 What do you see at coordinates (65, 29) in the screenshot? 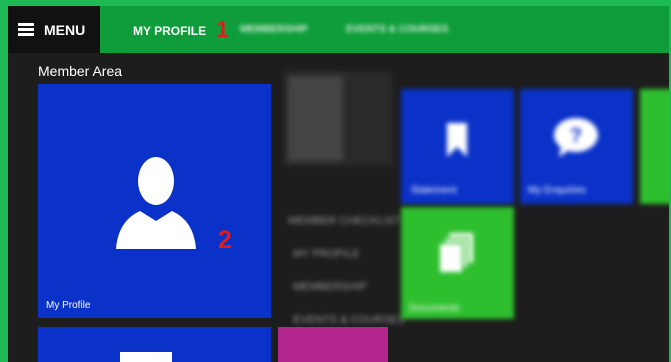
I see `menu-label: MENU` at bounding box center [65, 29].